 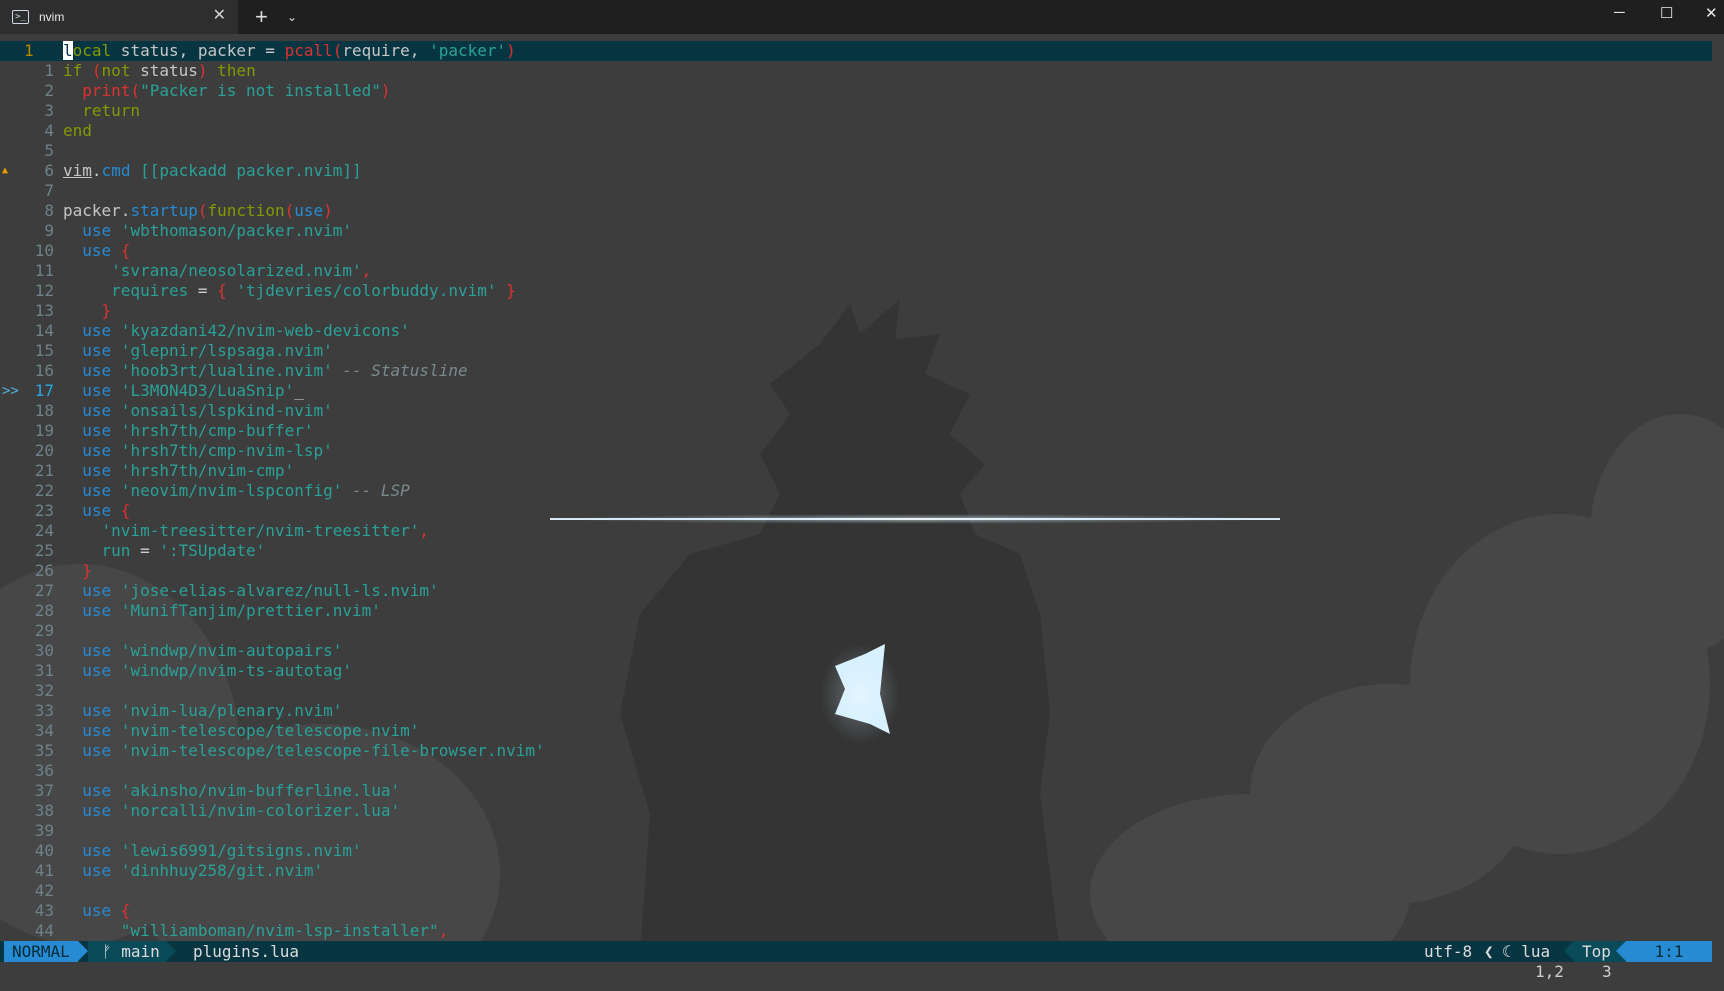 What do you see at coordinates (101, 111) in the screenshot?
I see `code-text: return` at bounding box center [101, 111].